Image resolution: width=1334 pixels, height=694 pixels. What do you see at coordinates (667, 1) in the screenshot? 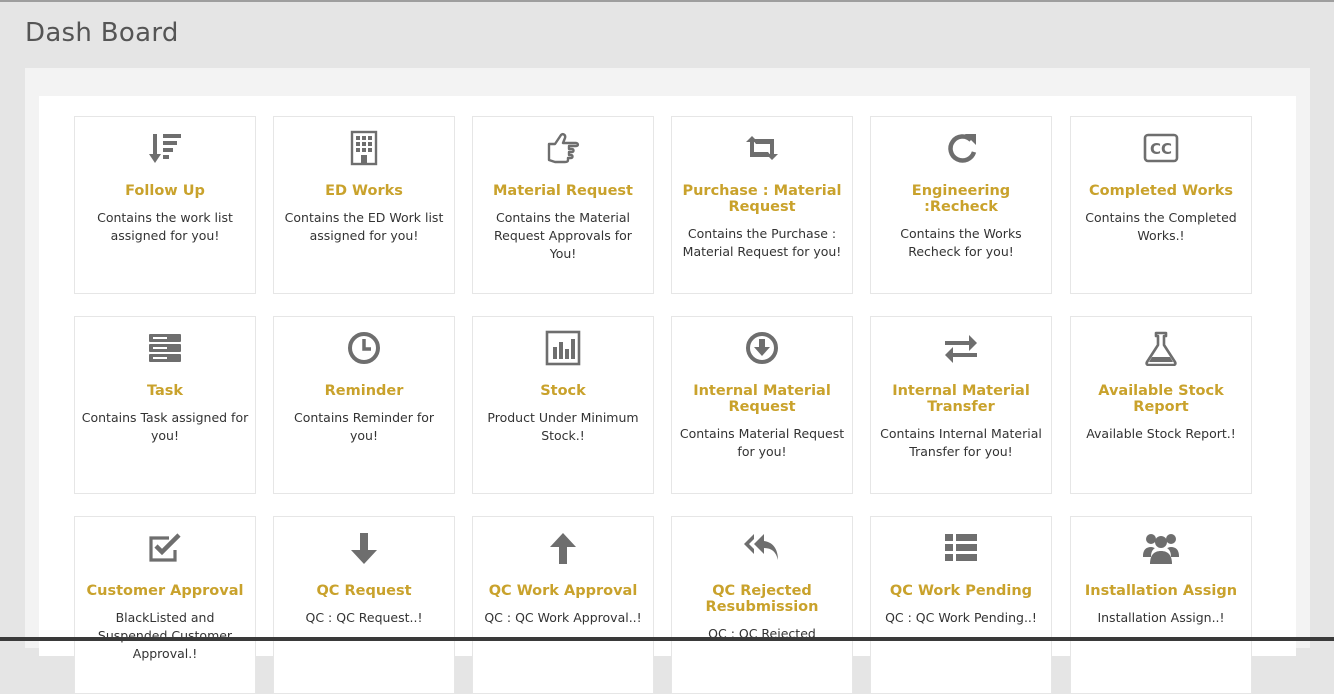
I see `top-border` at bounding box center [667, 1].